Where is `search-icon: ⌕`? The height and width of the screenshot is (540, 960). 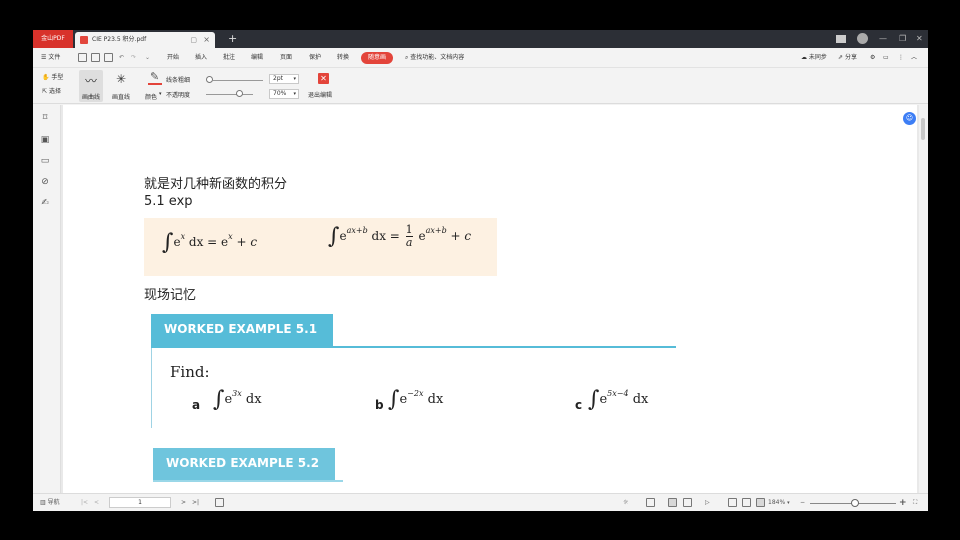
search-icon: ⌕ is located at coordinates (407, 57).